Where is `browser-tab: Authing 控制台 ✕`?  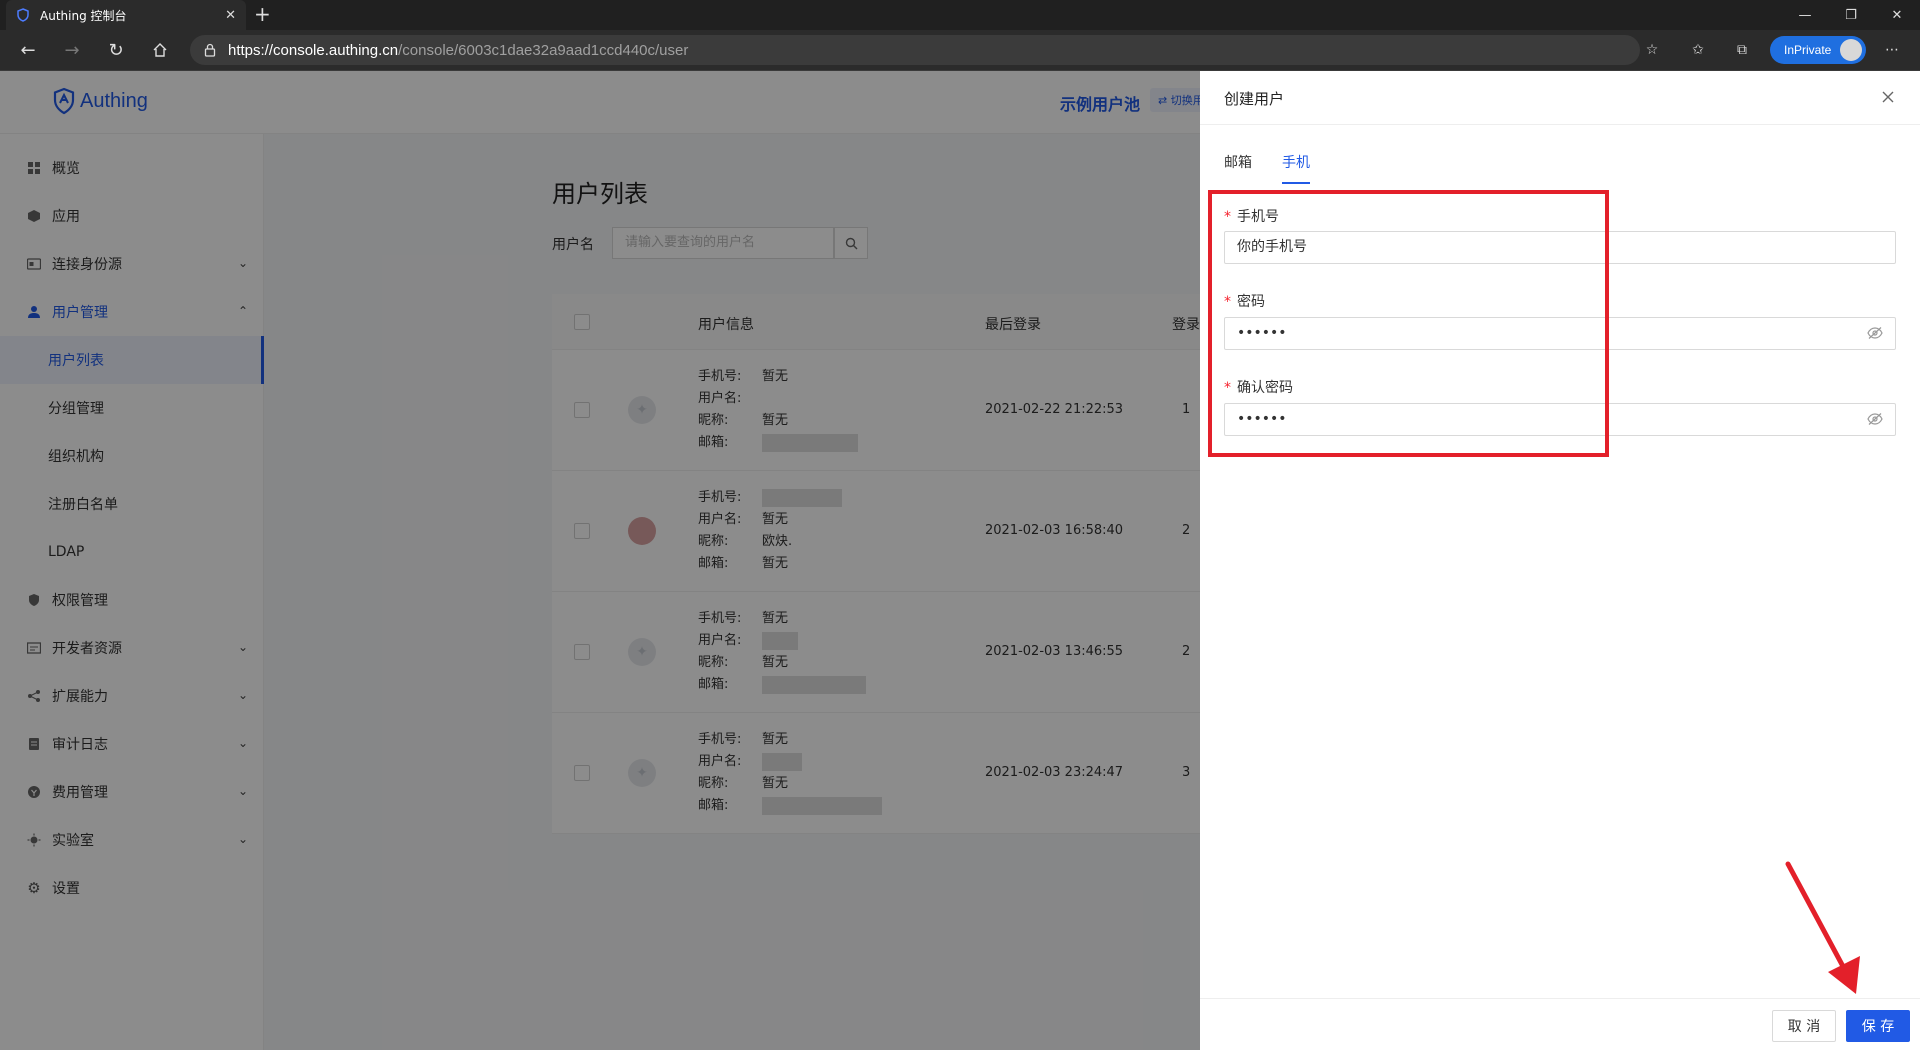 browser-tab: Authing 控制台 ✕ is located at coordinates (126, 15).